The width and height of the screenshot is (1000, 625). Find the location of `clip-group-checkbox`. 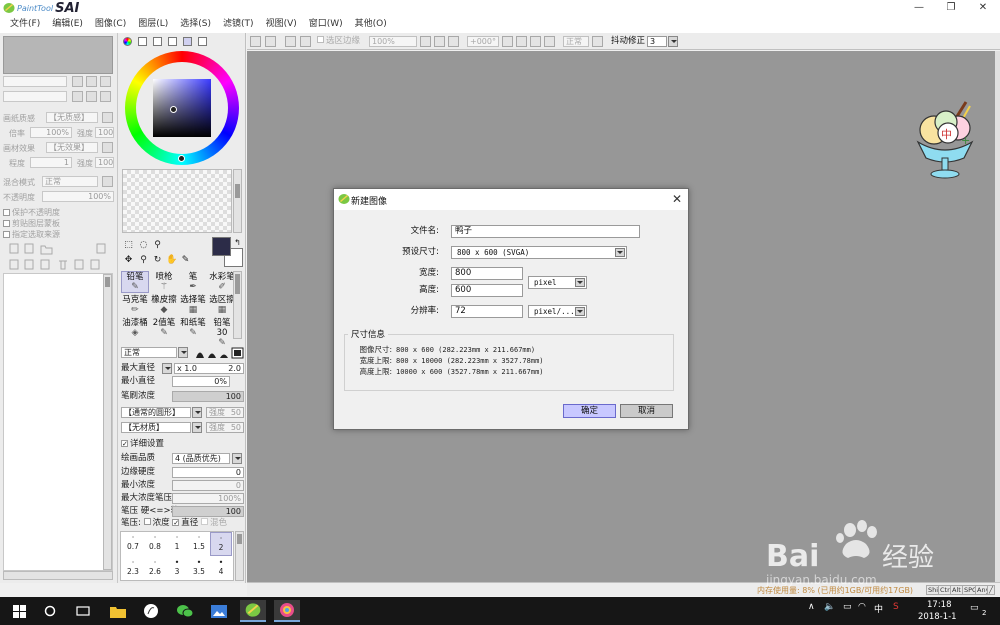

clip-group-checkbox is located at coordinates (6, 223).